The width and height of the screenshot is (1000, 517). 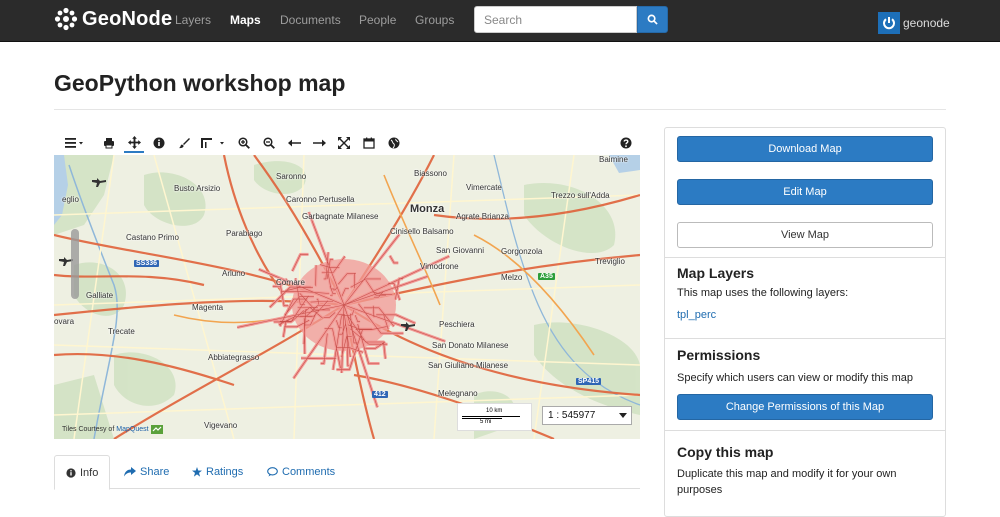 I want to click on tab-comments-label: Comments, so click(x=309, y=472).